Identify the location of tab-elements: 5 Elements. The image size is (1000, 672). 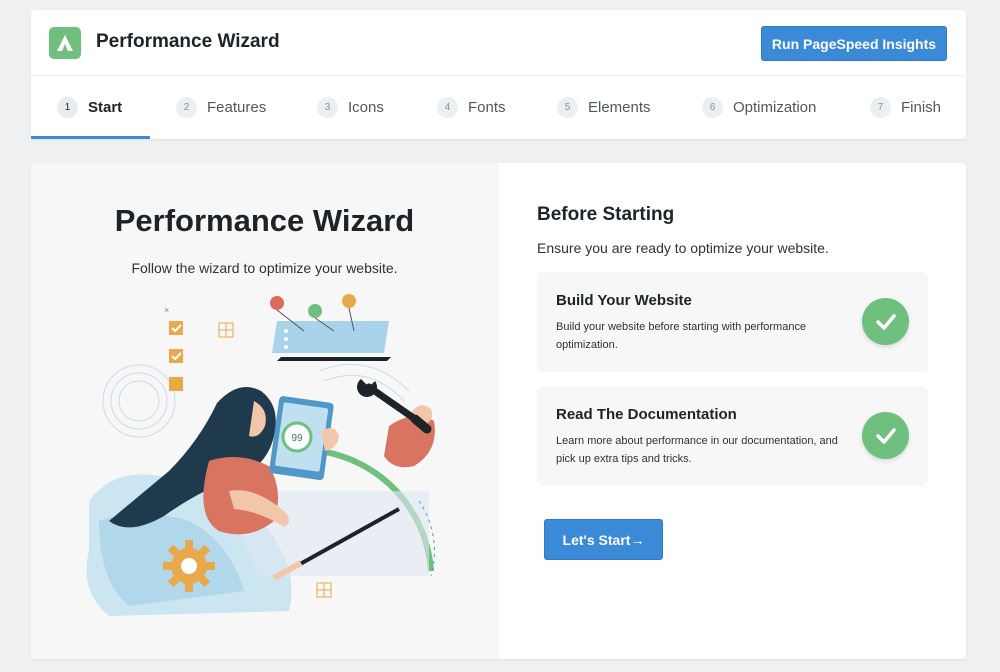
(604, 107).